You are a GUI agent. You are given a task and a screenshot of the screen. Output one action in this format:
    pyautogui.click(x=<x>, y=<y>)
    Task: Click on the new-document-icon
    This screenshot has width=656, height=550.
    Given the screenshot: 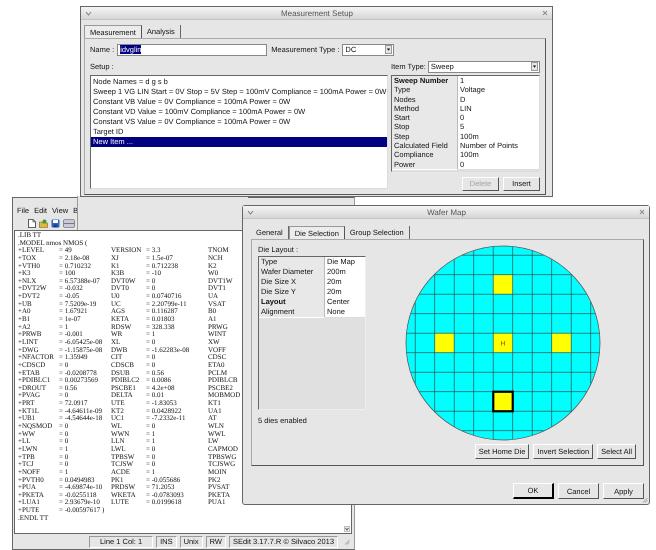 What is the action you would take?
    pyautogui.click(x=32, y=223)
    